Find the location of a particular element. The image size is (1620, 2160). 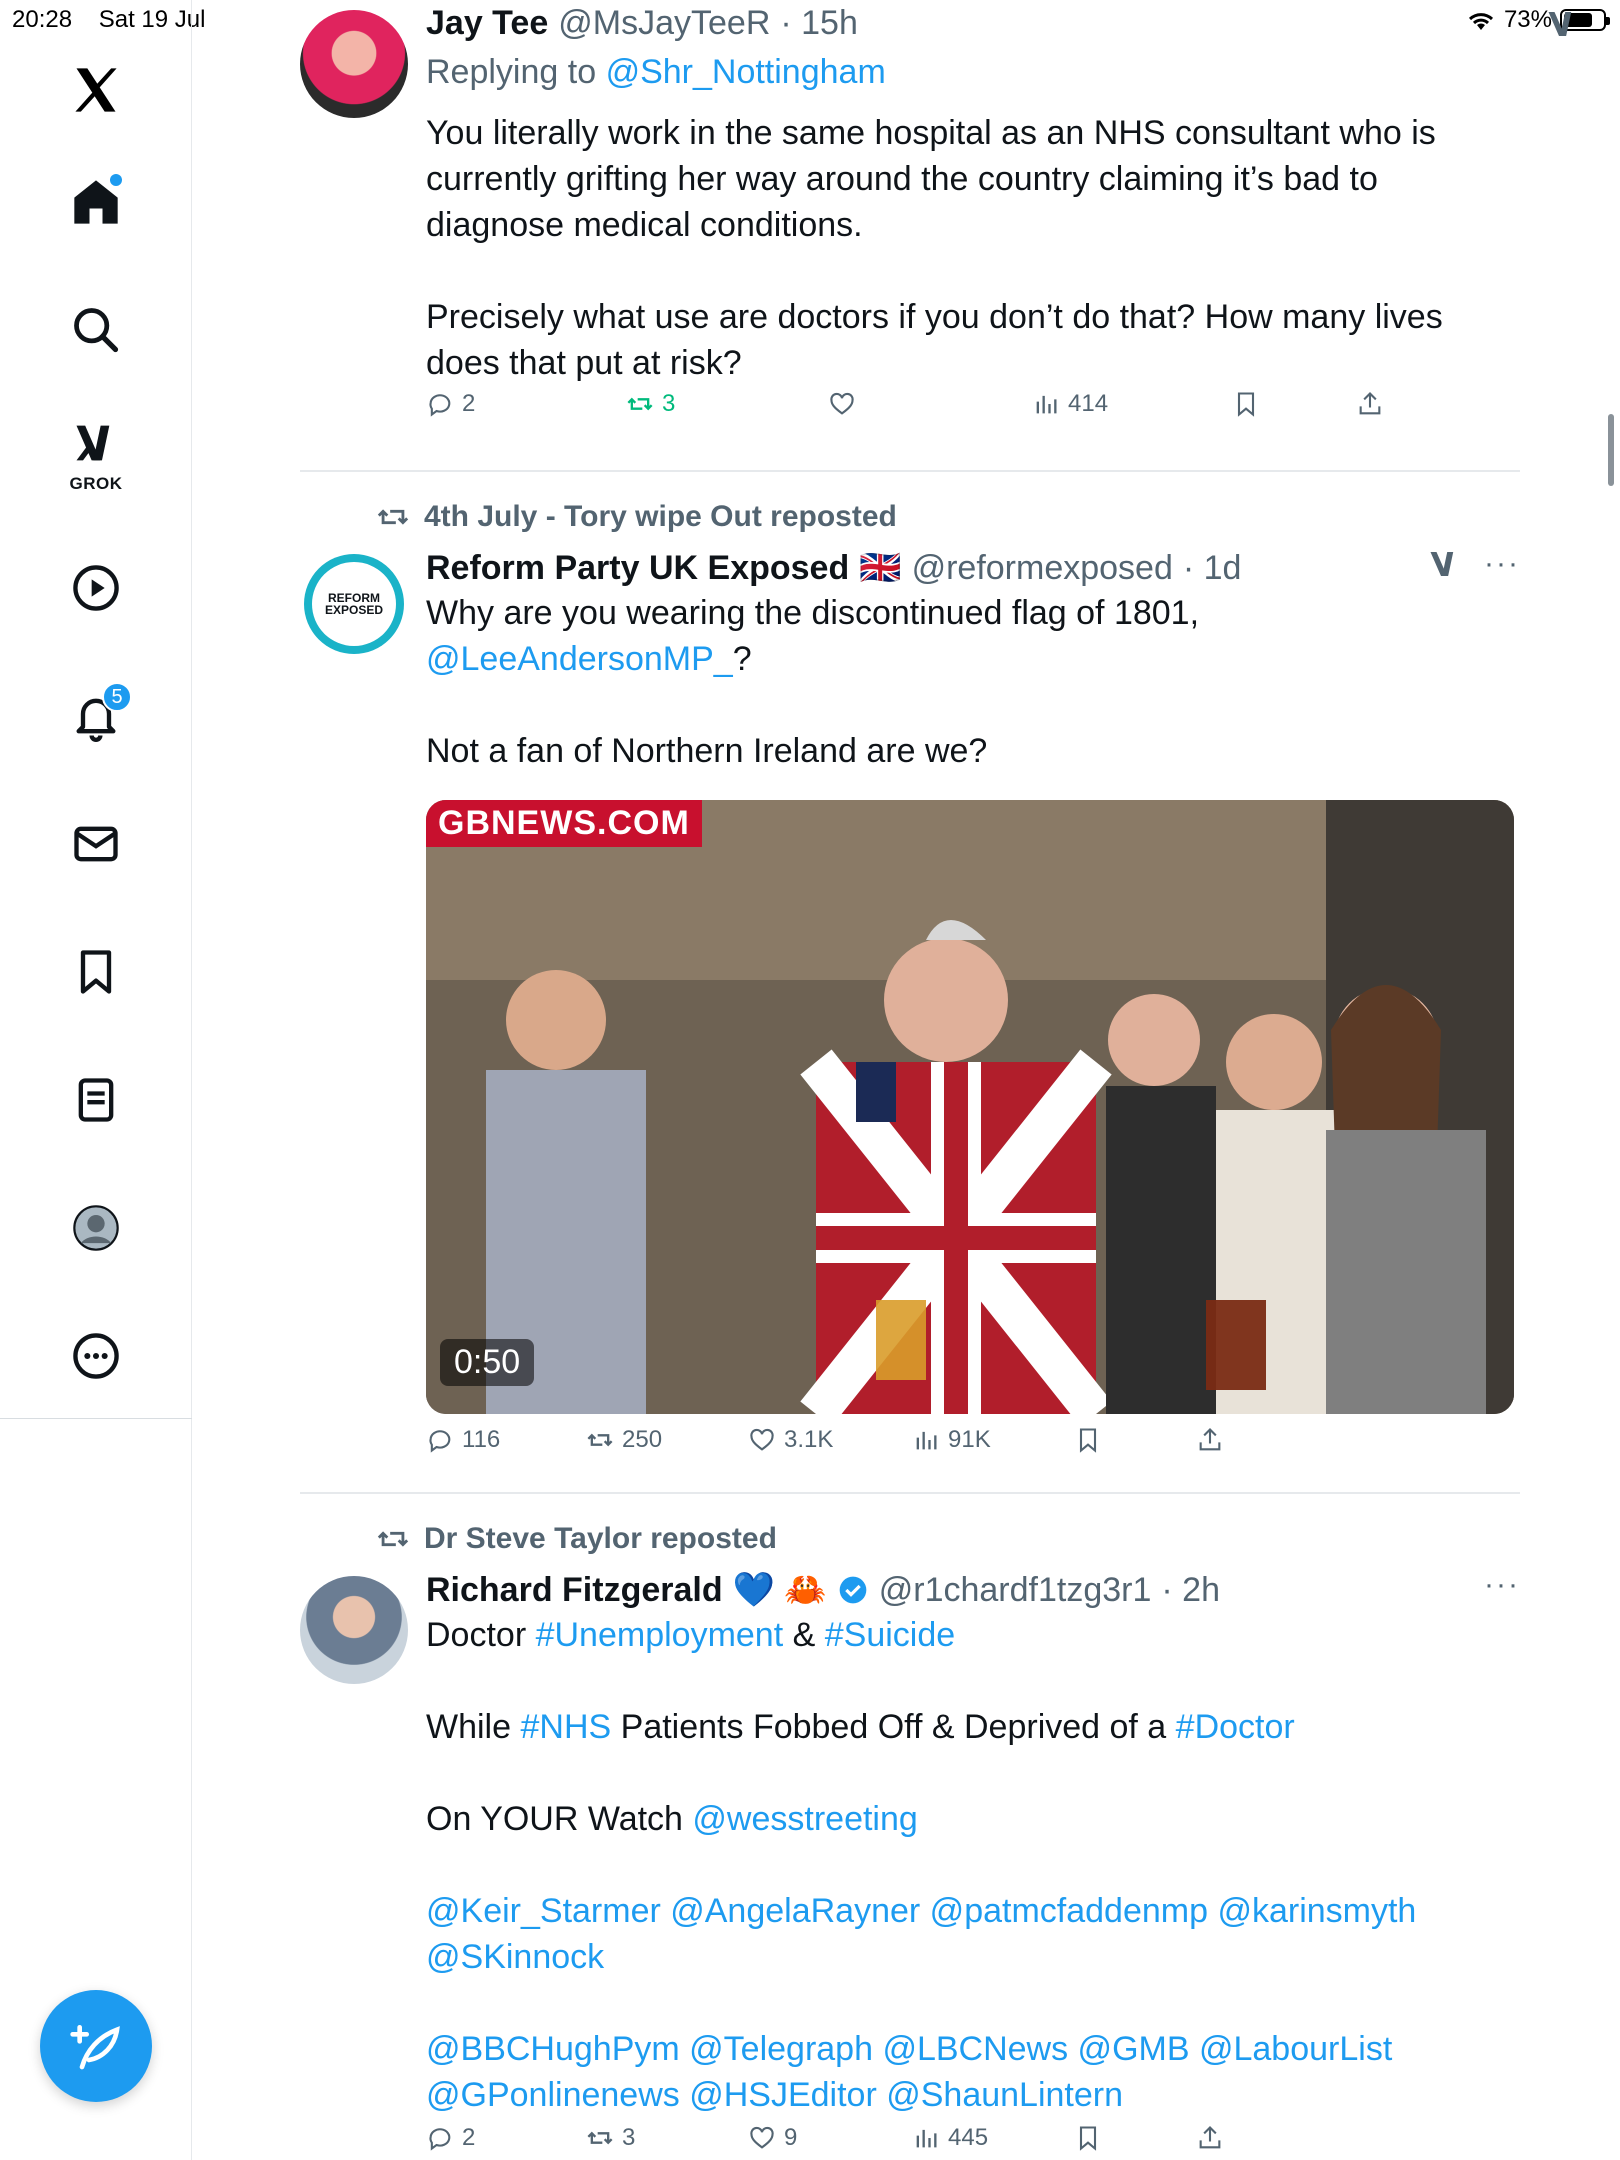

views-button: 91K is located at coordinates (951, 1440).